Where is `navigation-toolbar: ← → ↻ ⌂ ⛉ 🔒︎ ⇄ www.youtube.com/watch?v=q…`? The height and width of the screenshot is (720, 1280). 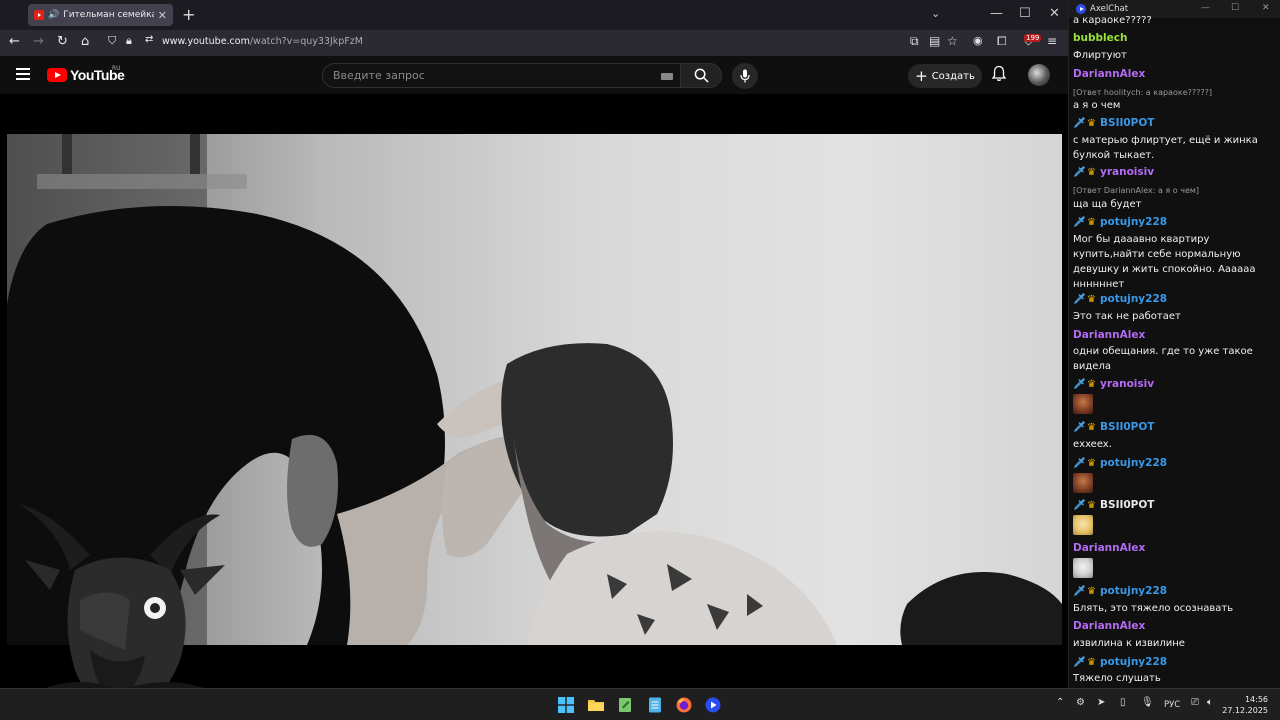 navigation-toolbar: ← → ↻ ⌂ ⛉ 🔒︎ ⇄ www.youtube.com/watch?v=q… is located at coordinates (534, 43).